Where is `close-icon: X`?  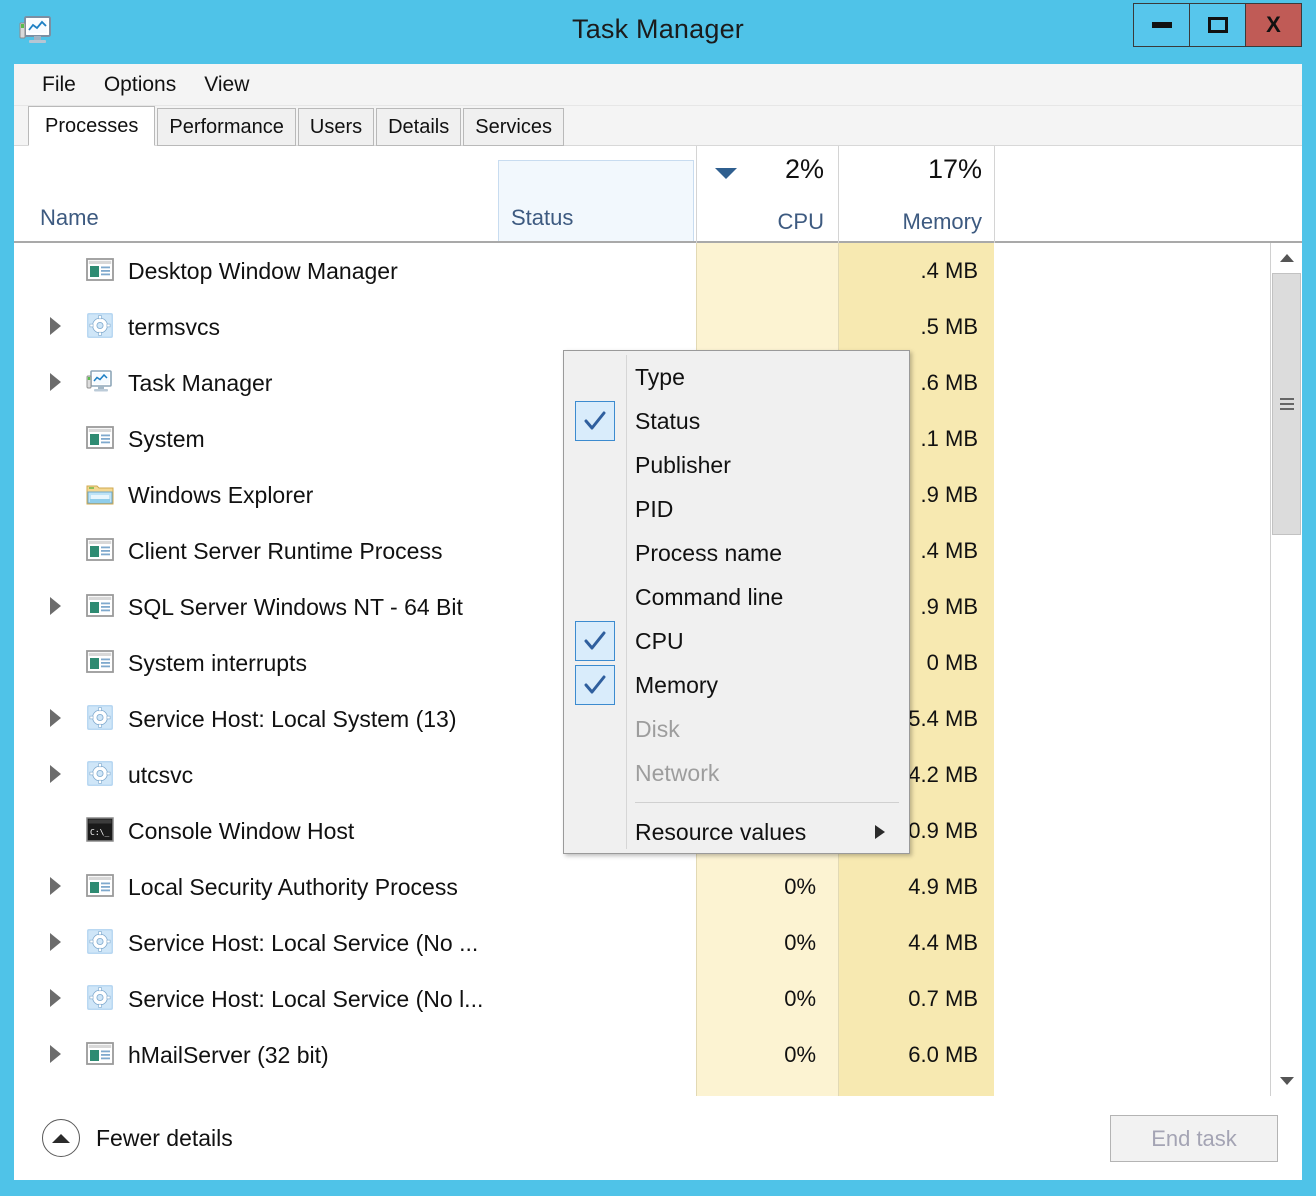 close-icon: X is located at coordinates (1273, 24).